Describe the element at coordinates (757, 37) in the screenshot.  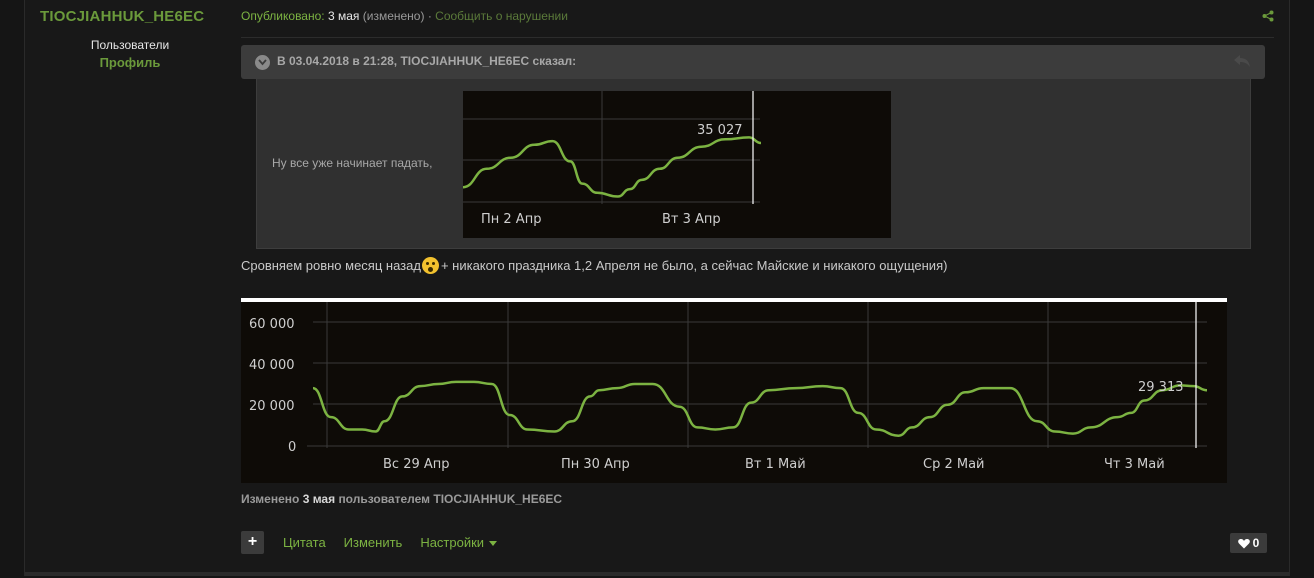
I see `meta-divider` at that location.